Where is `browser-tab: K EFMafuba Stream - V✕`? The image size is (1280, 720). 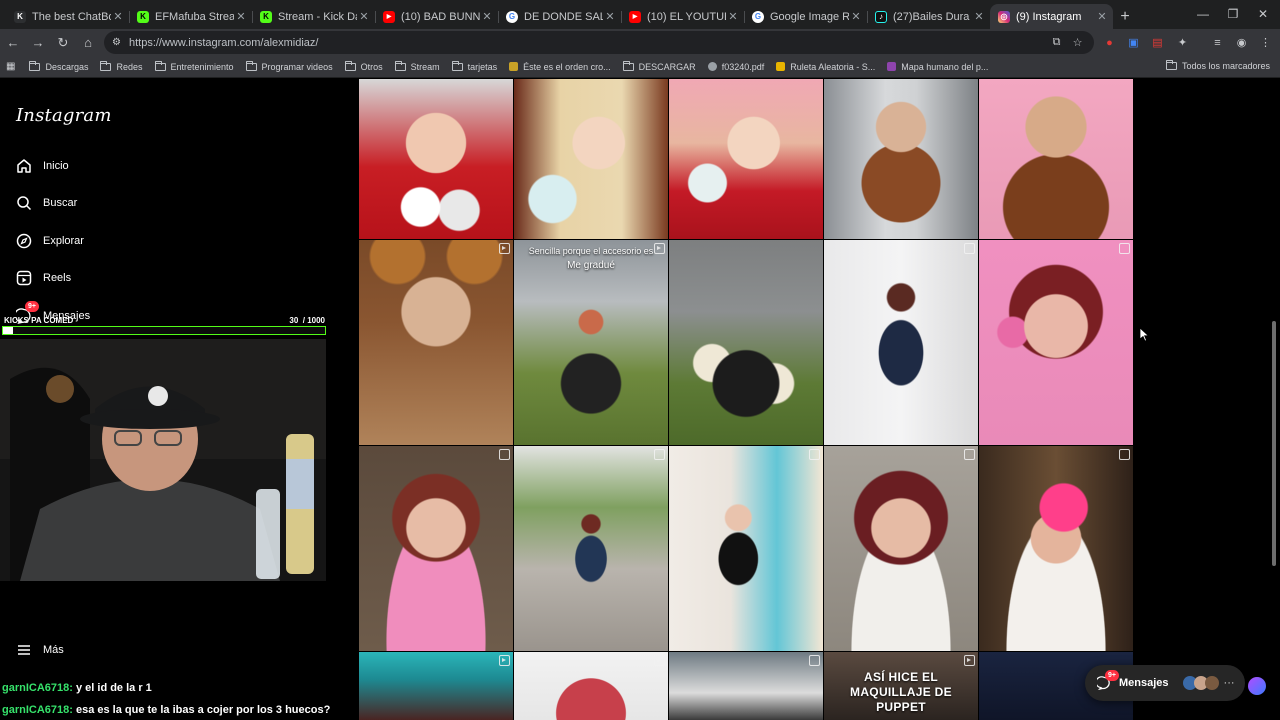 browser-tab: K EFMafuba Stream - V✕ is located at coordinates (190, 16).